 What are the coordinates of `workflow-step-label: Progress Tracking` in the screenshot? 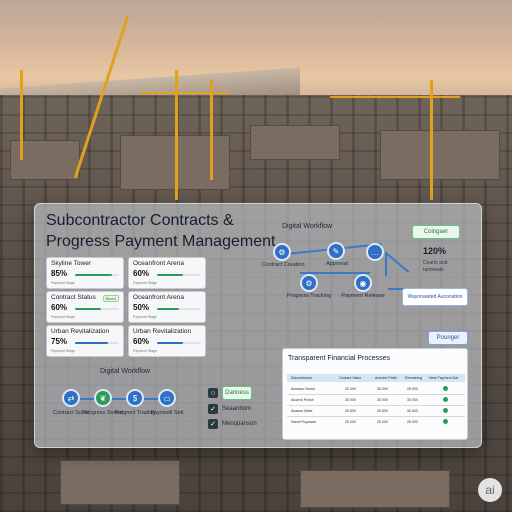 It's located at (309, 296).